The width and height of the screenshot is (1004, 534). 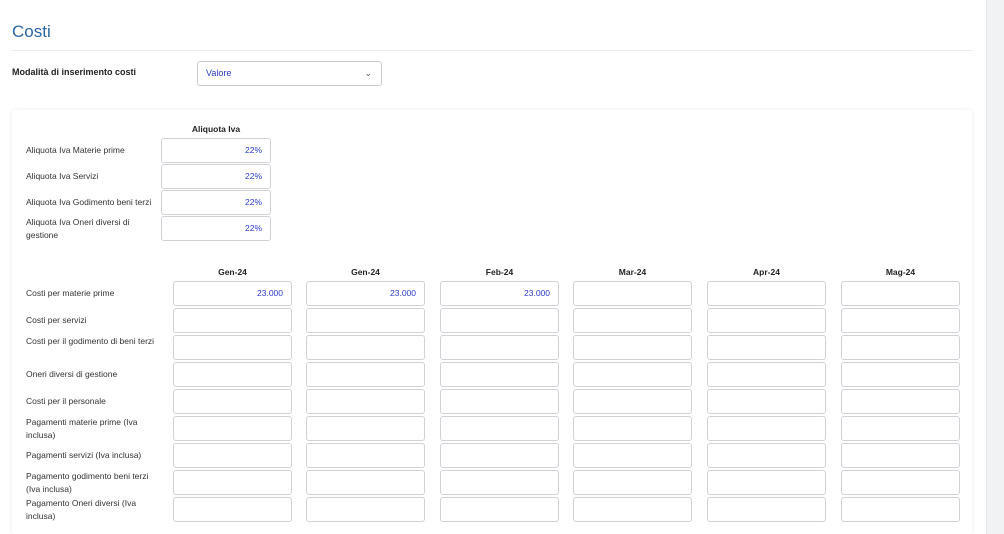 What do you see at coordinates (368, 73) in the screenshot?
I see `chevron-down-icon: ⌄` at bounding box center [368, 73].